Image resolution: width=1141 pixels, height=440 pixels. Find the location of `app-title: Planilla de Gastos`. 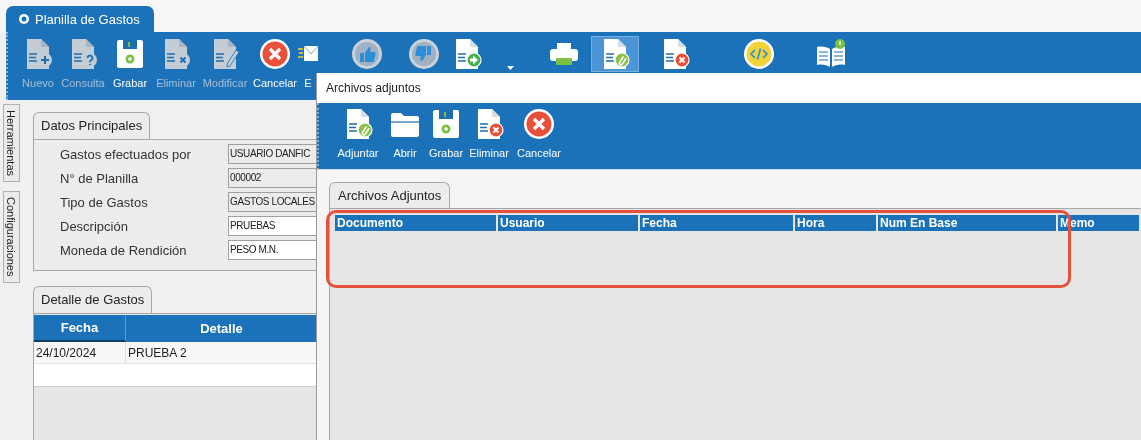

app-title: Planilla de Gastos is located at coordinates (87, 19).